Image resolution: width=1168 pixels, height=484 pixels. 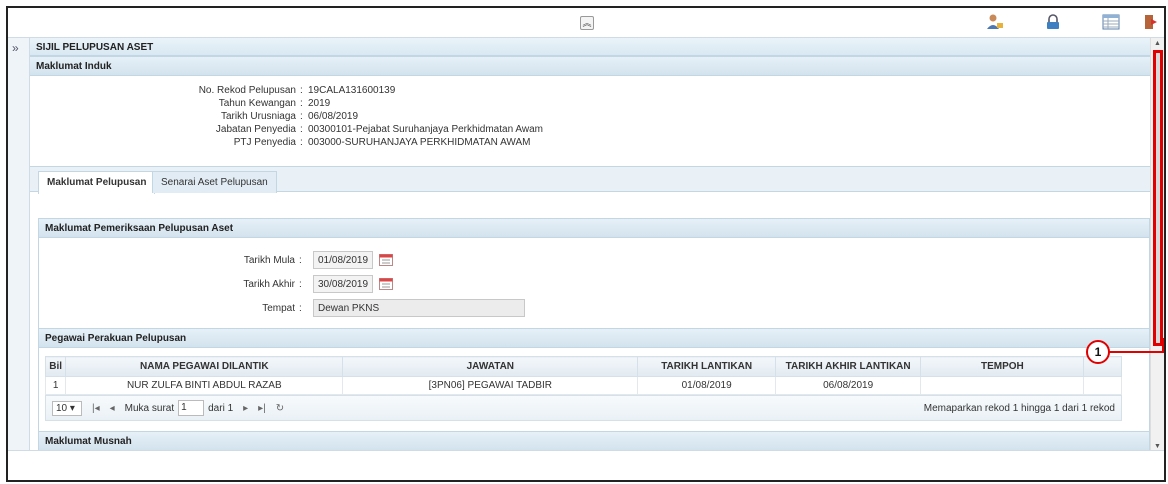 I want to click on top-toolbar: ︽, so click(x=586, y=23).